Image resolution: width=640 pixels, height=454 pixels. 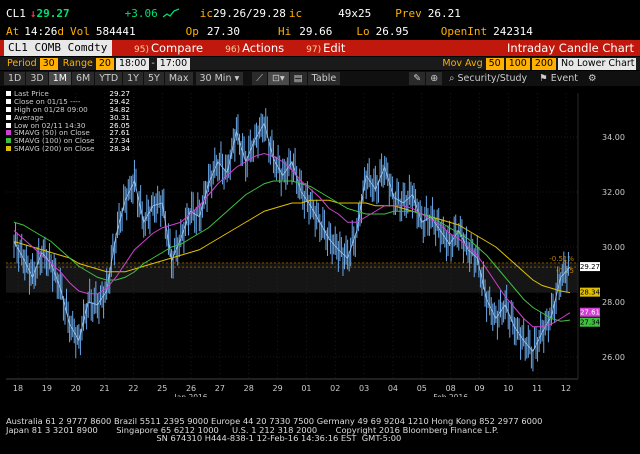 I want to click on volume: 584441, so click(x=115, y=31).